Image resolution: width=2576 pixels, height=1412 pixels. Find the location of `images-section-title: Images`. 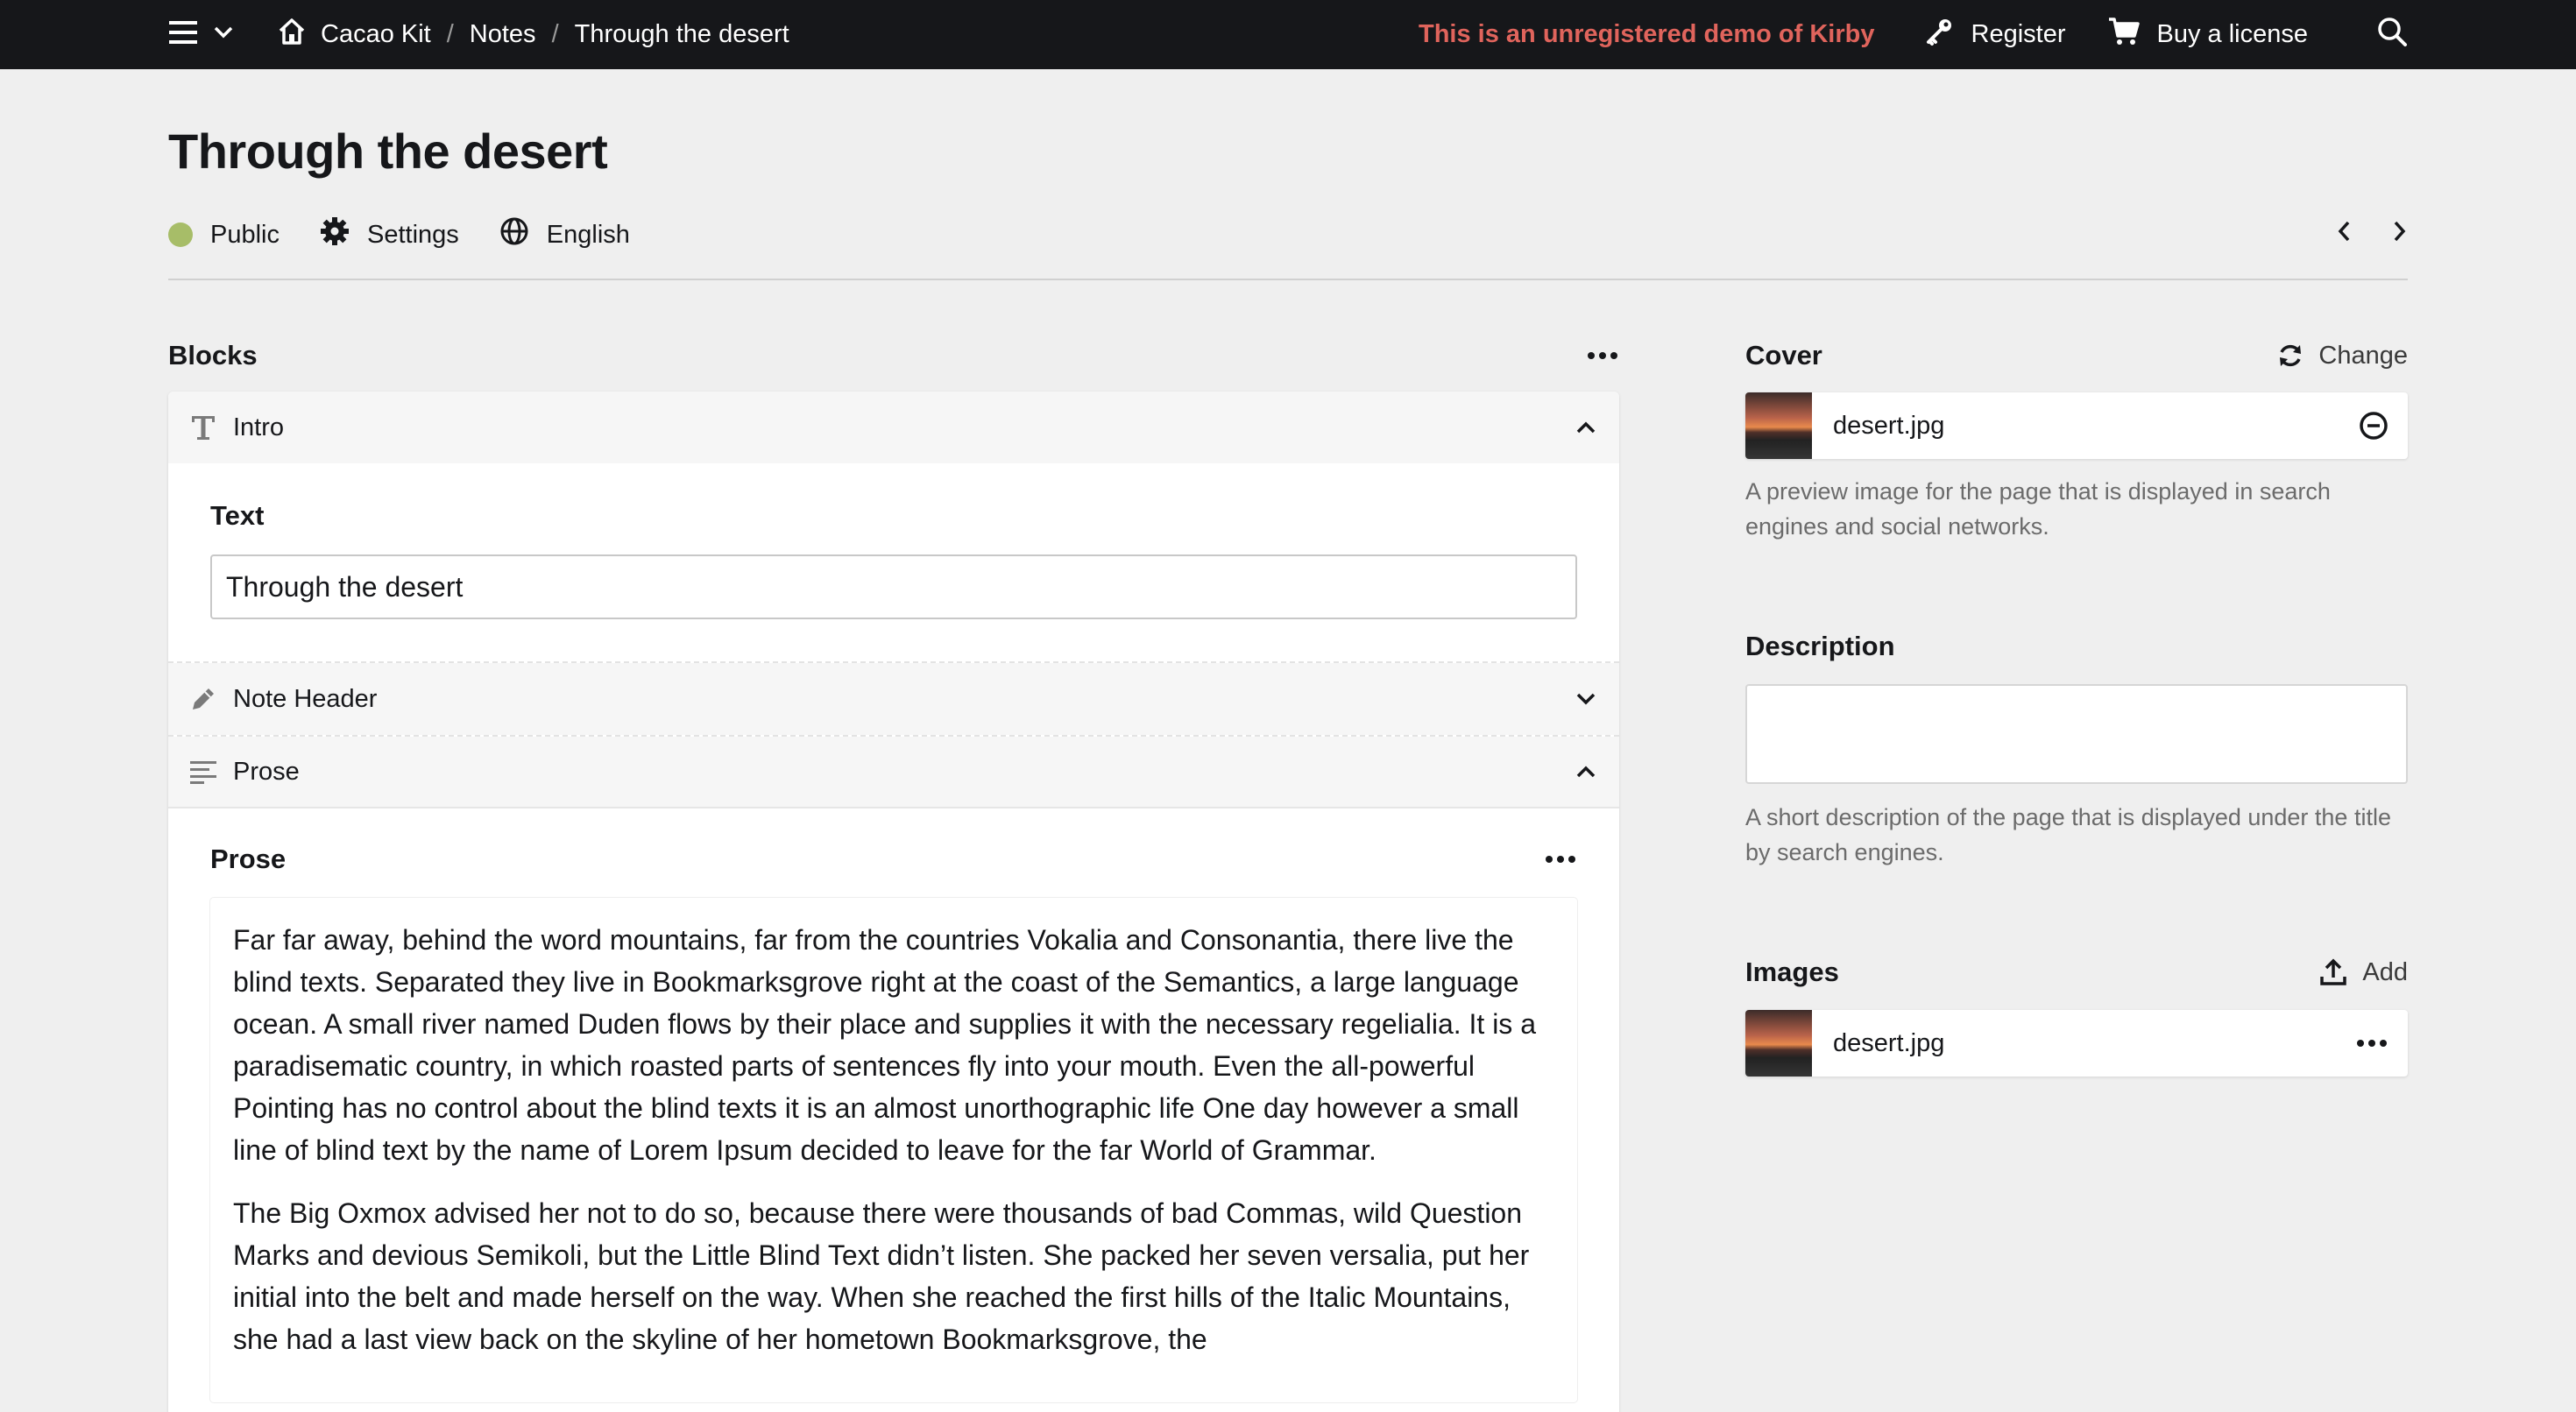

images-section-title: Images is located at coordinates (1792, 972).